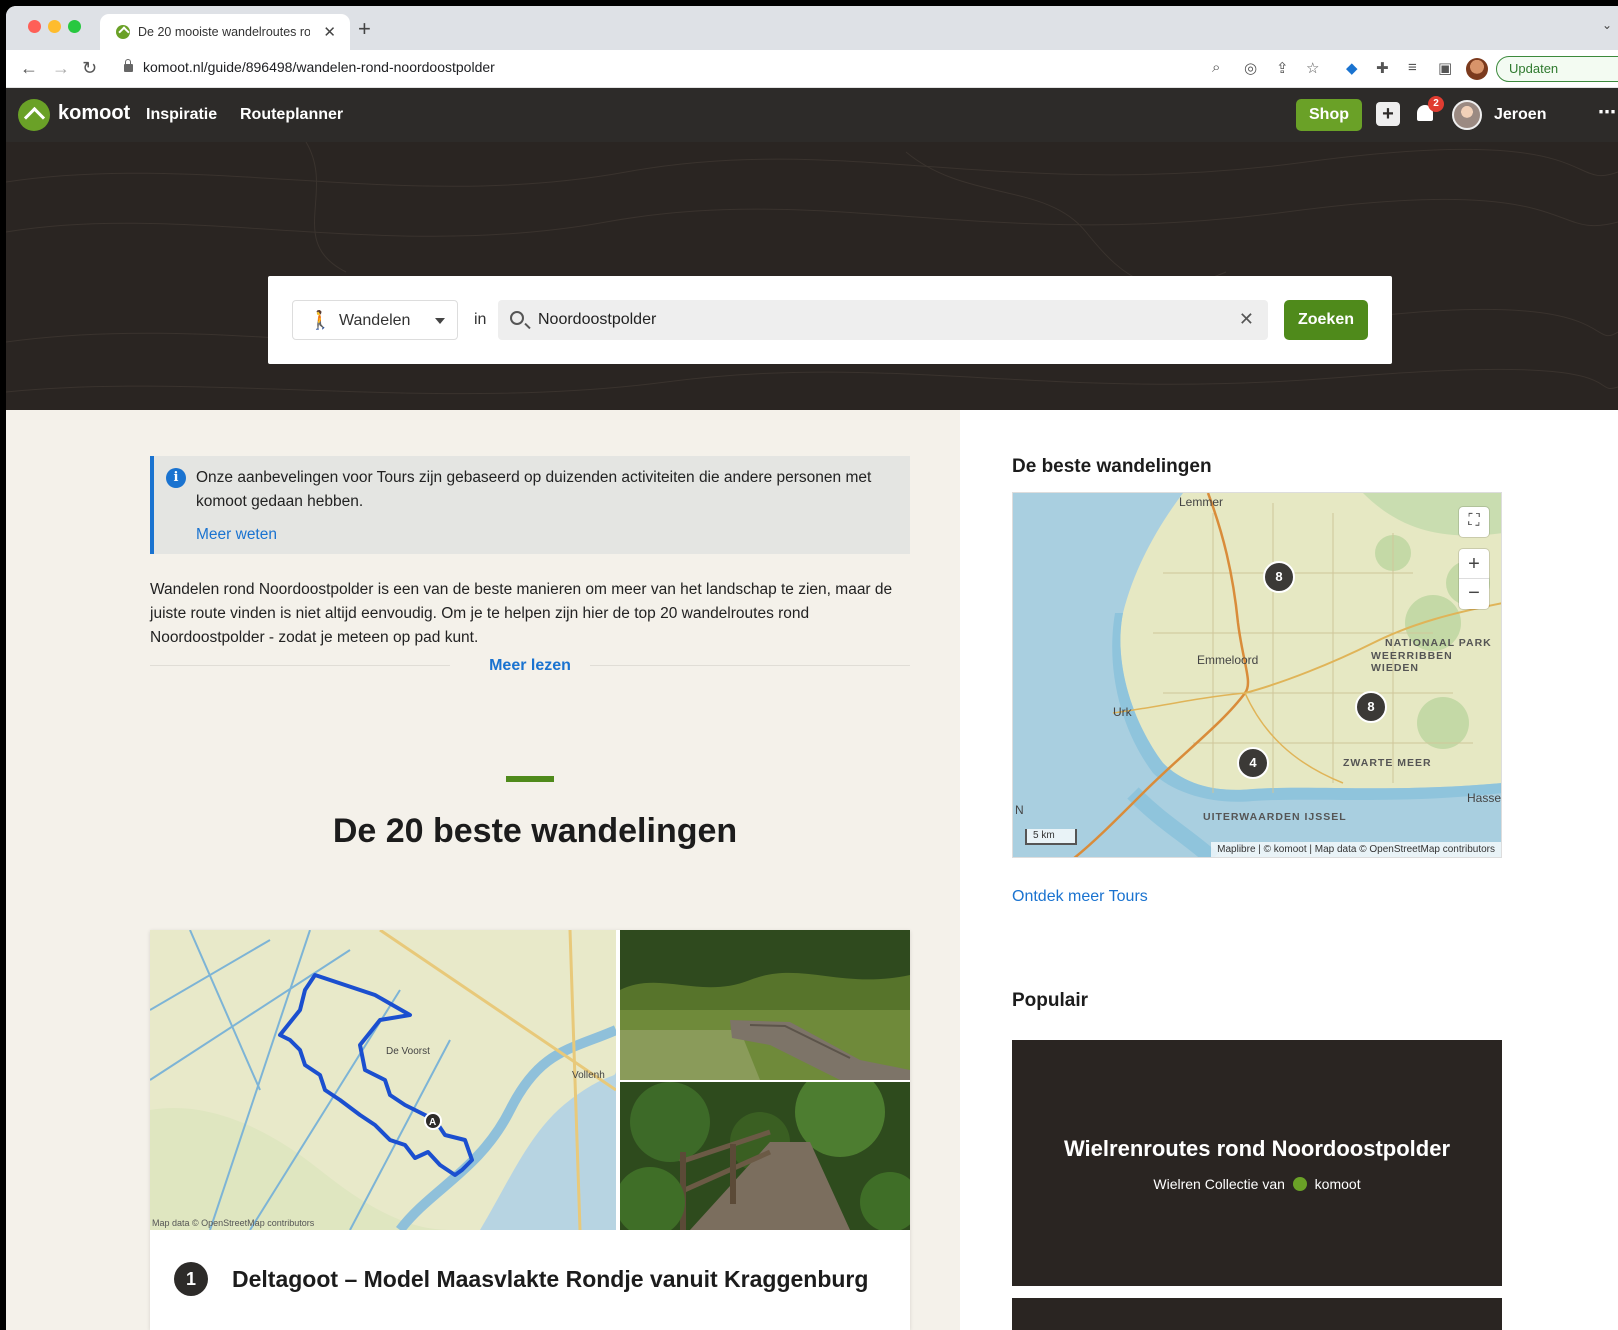 This screenshot has width=1618, height=1330. I want to click on map-cluster-marker: 4, so click(1253, 763).